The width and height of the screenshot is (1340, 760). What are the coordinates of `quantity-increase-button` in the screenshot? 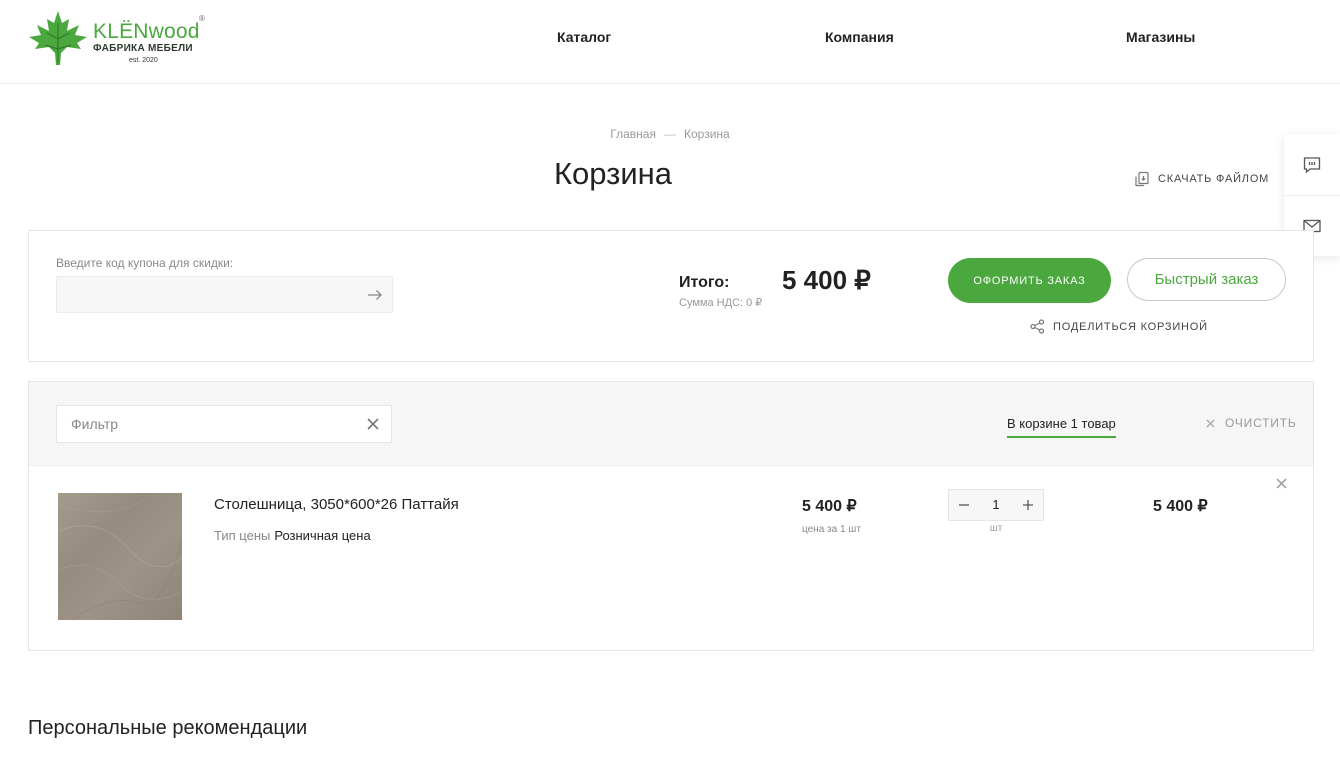 It's located at (1028, 505).